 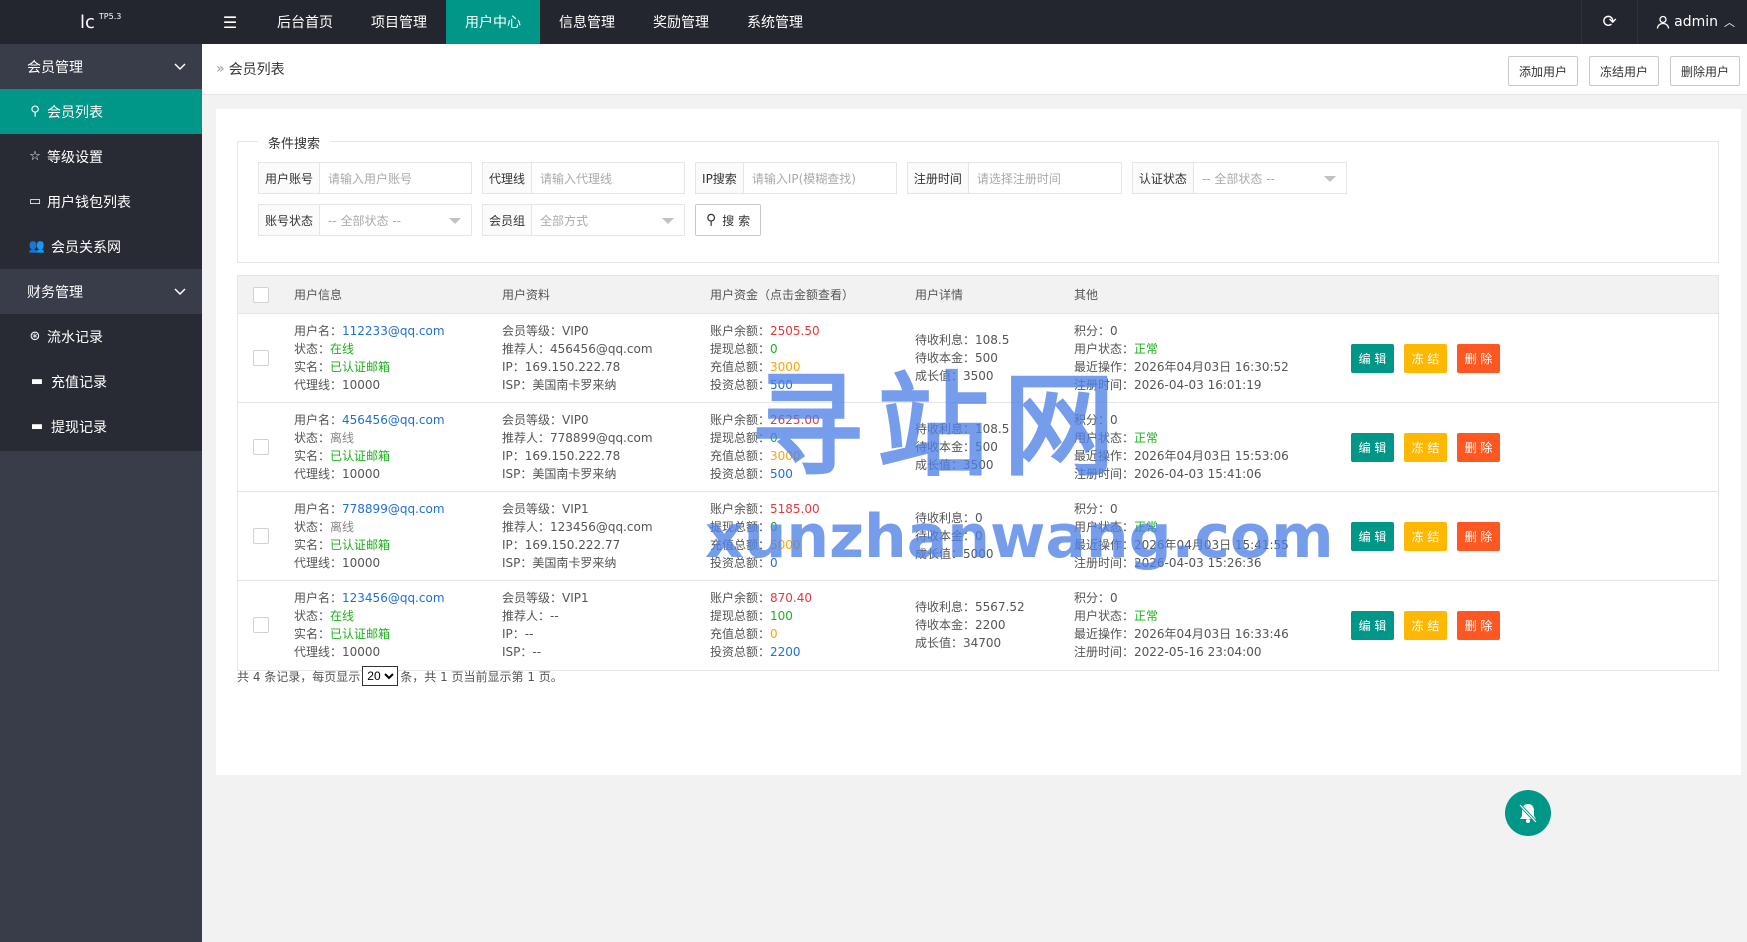 I want to click on freeze-users-button: 冻结用户, so click(x=1623, y=71).